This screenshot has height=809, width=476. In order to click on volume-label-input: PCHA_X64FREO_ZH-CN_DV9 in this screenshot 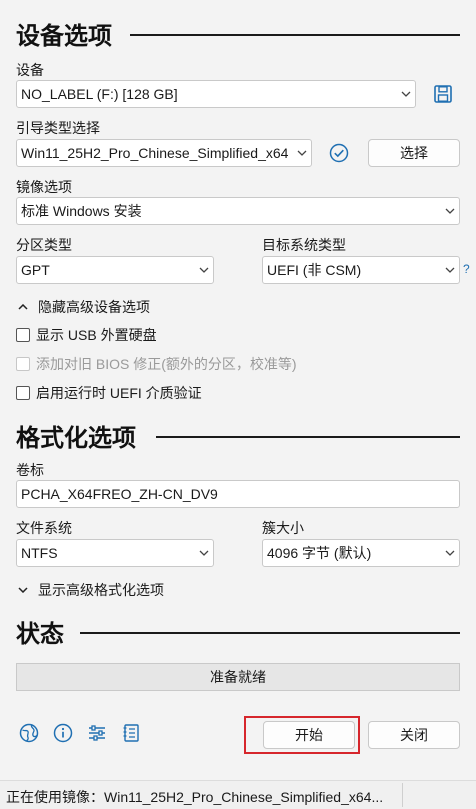, I will do `click(238, 494)`.